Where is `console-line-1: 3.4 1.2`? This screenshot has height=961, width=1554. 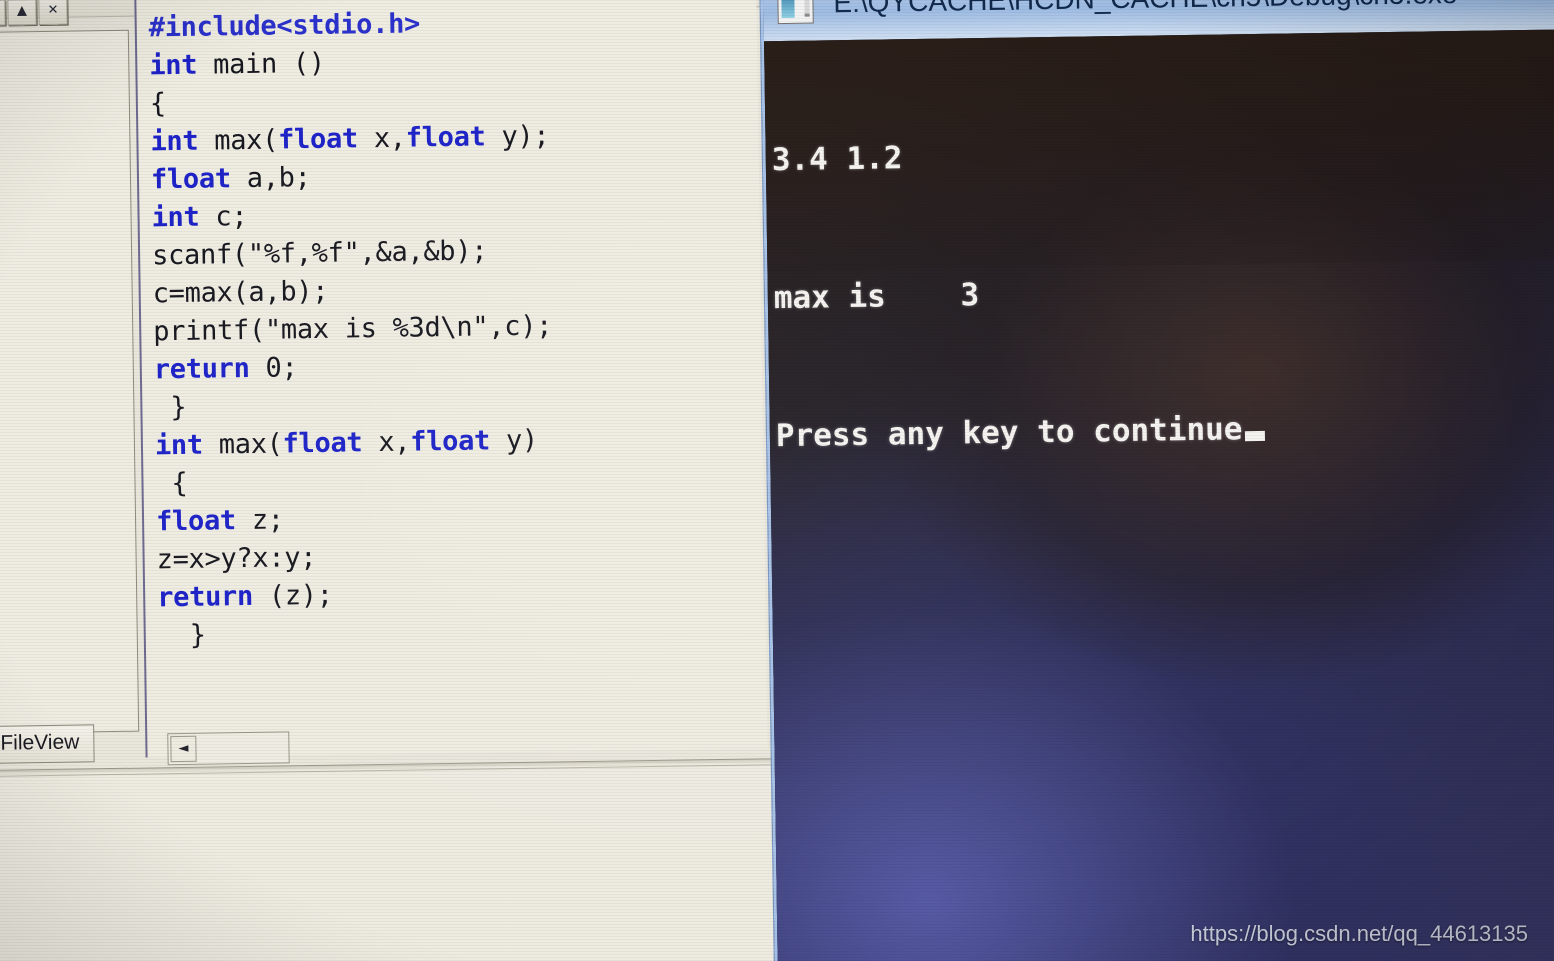
console-line-1: 3.4 1.2 is located at coordinates (837, 159).